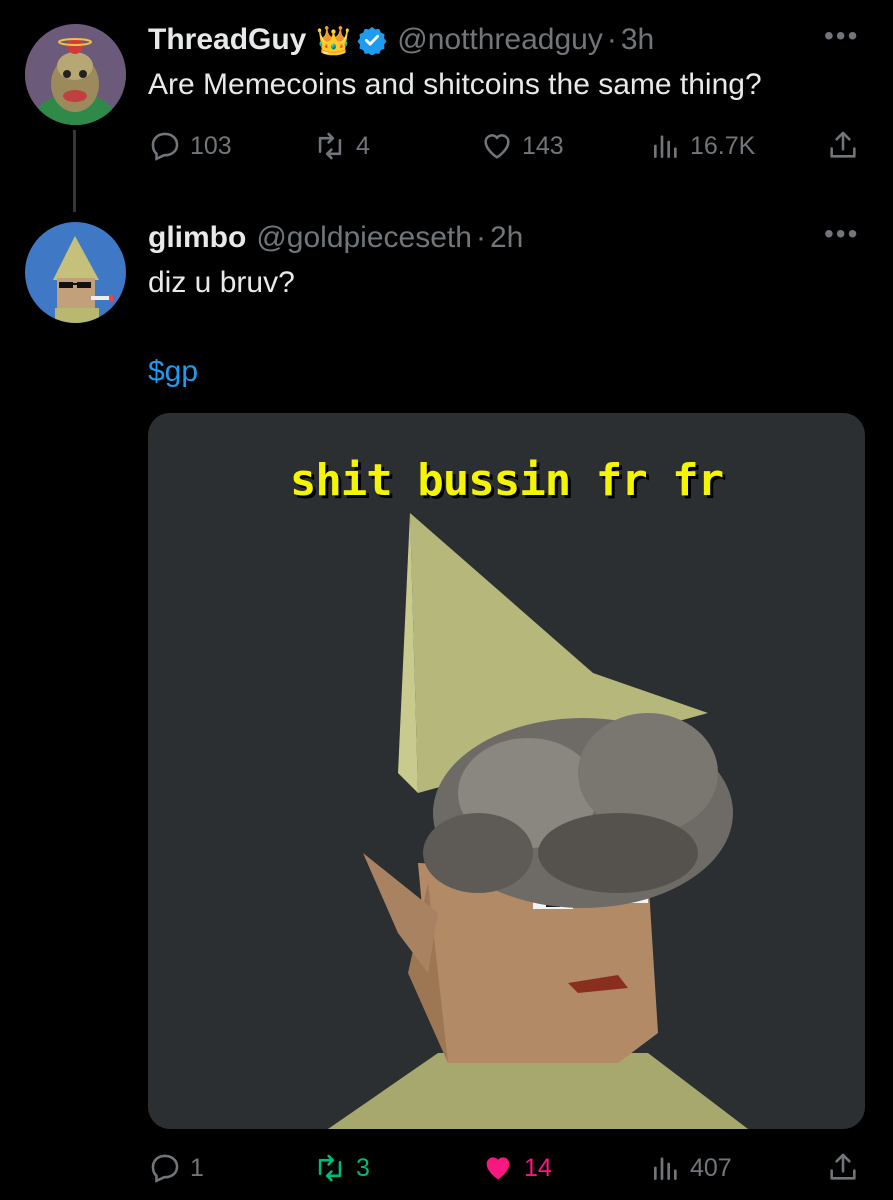 The width and height of the screenshot is (893, 1200). What do you see at coordinates (363, 145) in the screenshot?
I see `repost-count: 4` at bounding box center [363, 145].